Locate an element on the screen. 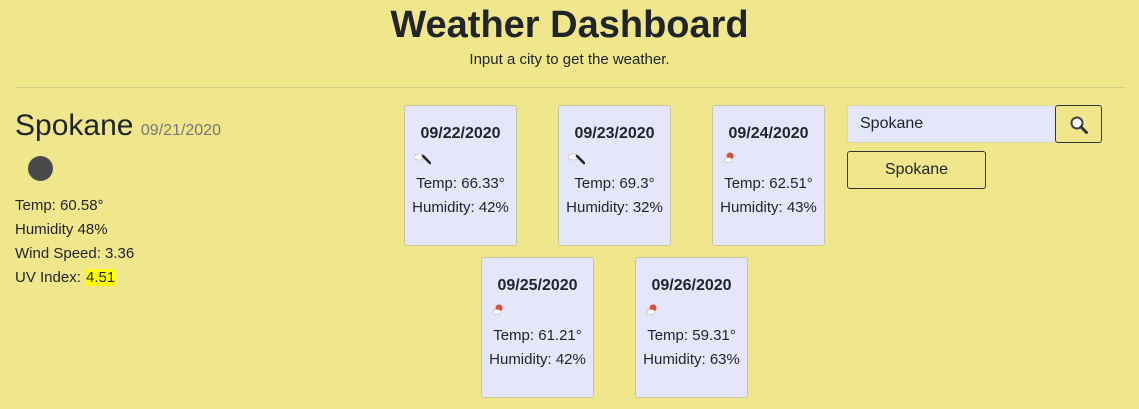 The height and width of the screenshot is (409, 1139). forecast-humidity: Humidity: 32% is located at coordinates (614, 207).